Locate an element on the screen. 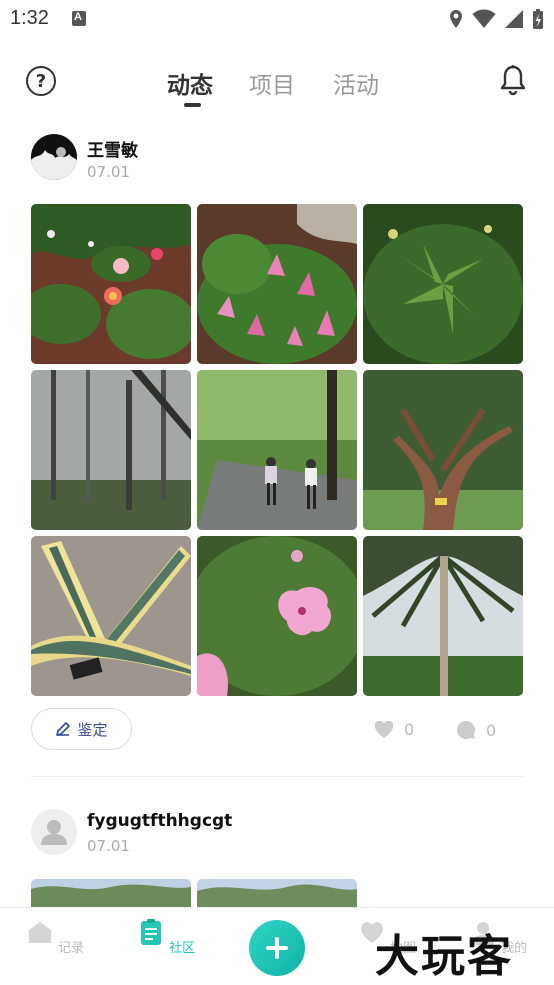  notification-button is located at coordinates (513, 80).